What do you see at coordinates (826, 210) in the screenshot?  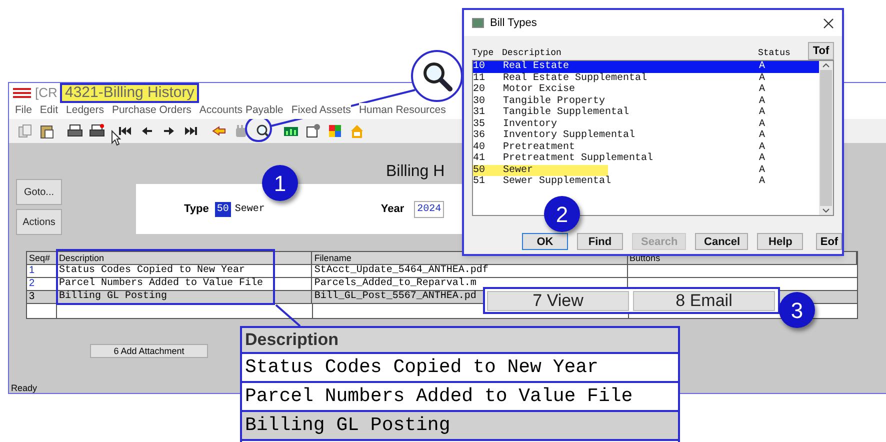 I see `scroll-down-icon` at bounding box center [826, 210].